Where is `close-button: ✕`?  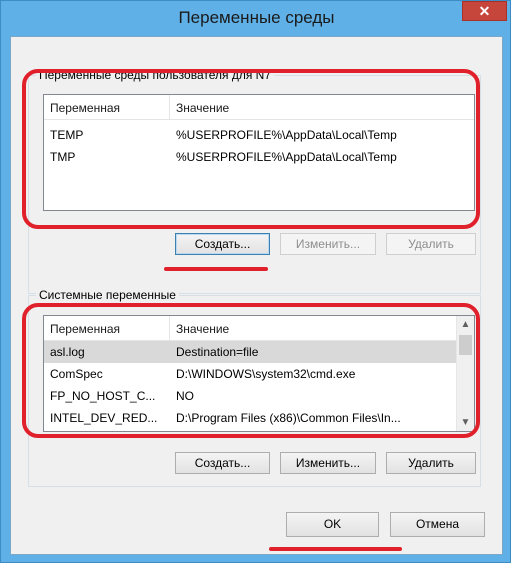
close-button: ✕ is located at coordinates (484, 11).